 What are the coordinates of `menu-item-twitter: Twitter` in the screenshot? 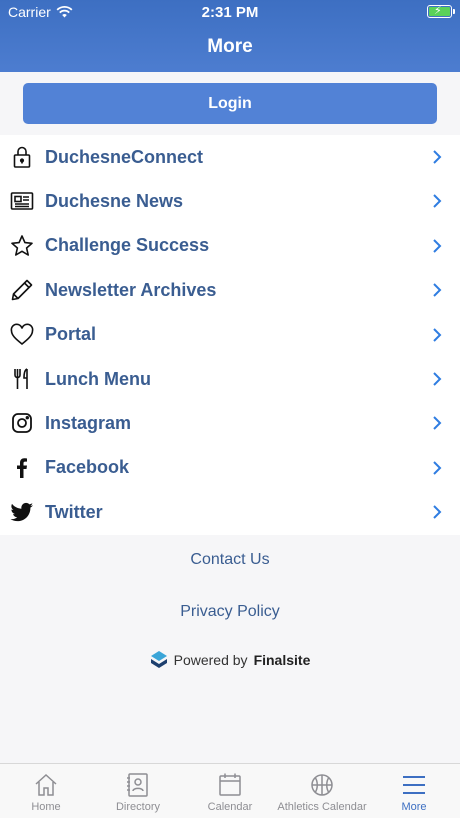 It's located at (230, 512).